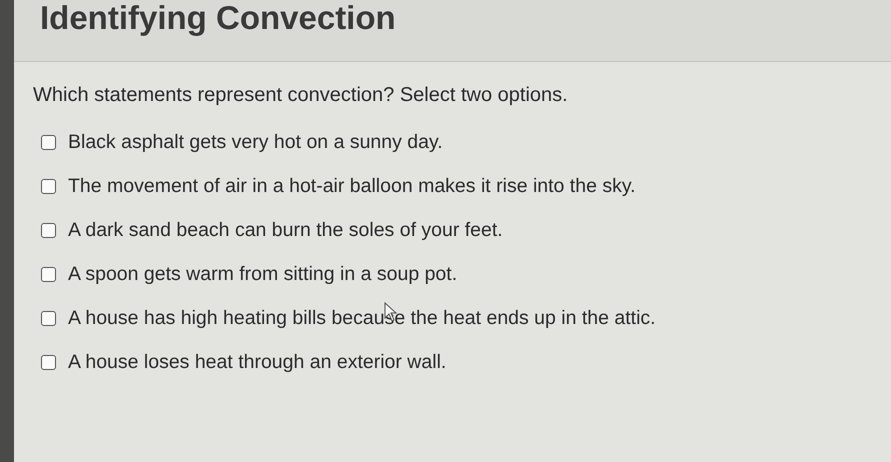 Image resolution: width=891 pixels, height=462 pixels. I want to click on option-label: The movement of air in a hot-air balloon makes it rise into the sky., so click(352, 186).